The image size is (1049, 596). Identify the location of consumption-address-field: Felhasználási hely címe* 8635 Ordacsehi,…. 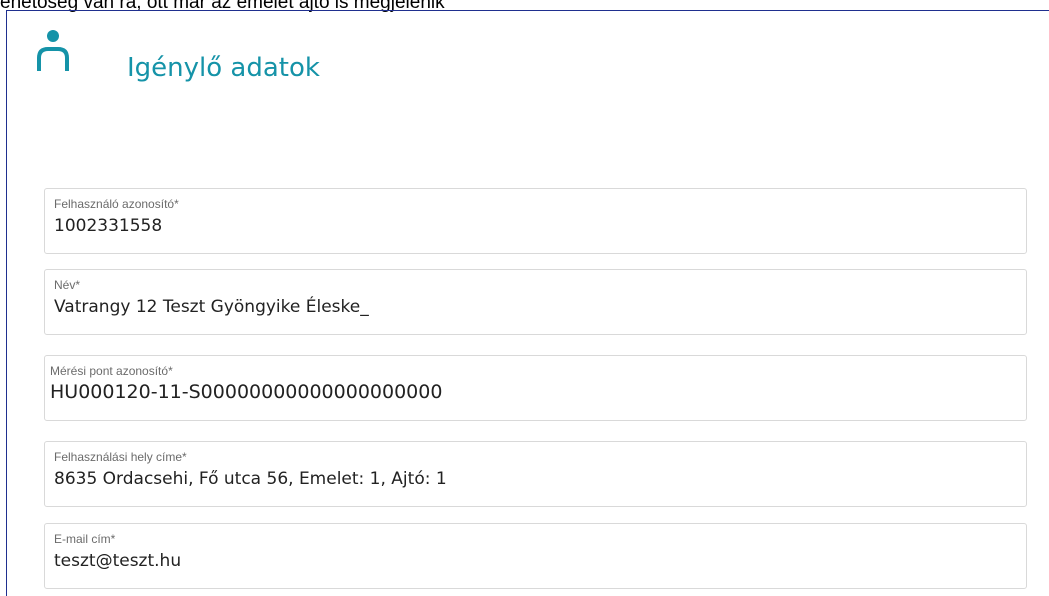
(535, 474).